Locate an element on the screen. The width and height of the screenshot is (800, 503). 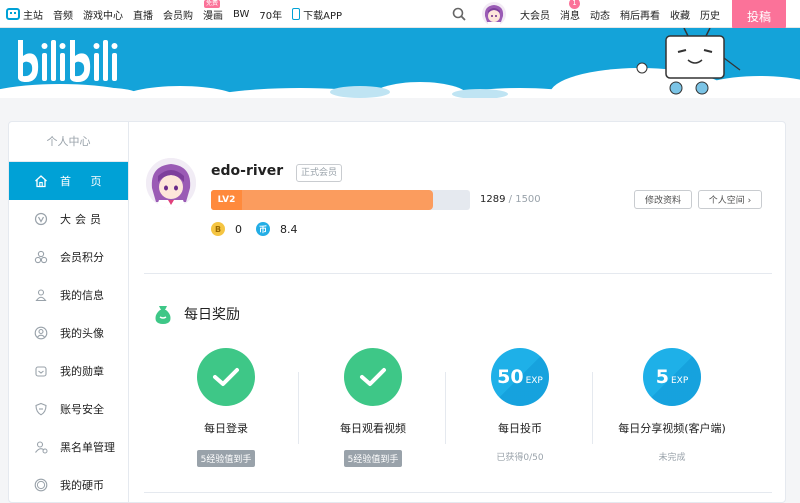
sidebar-item-vip: 大会员 is located at coordinates (68, 219).